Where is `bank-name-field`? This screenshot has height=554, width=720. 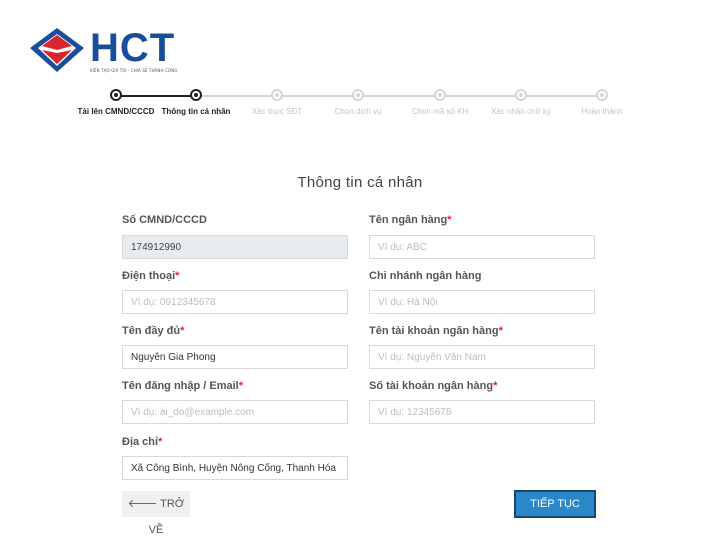 bank-name-field is located at coordinates (482, 247).